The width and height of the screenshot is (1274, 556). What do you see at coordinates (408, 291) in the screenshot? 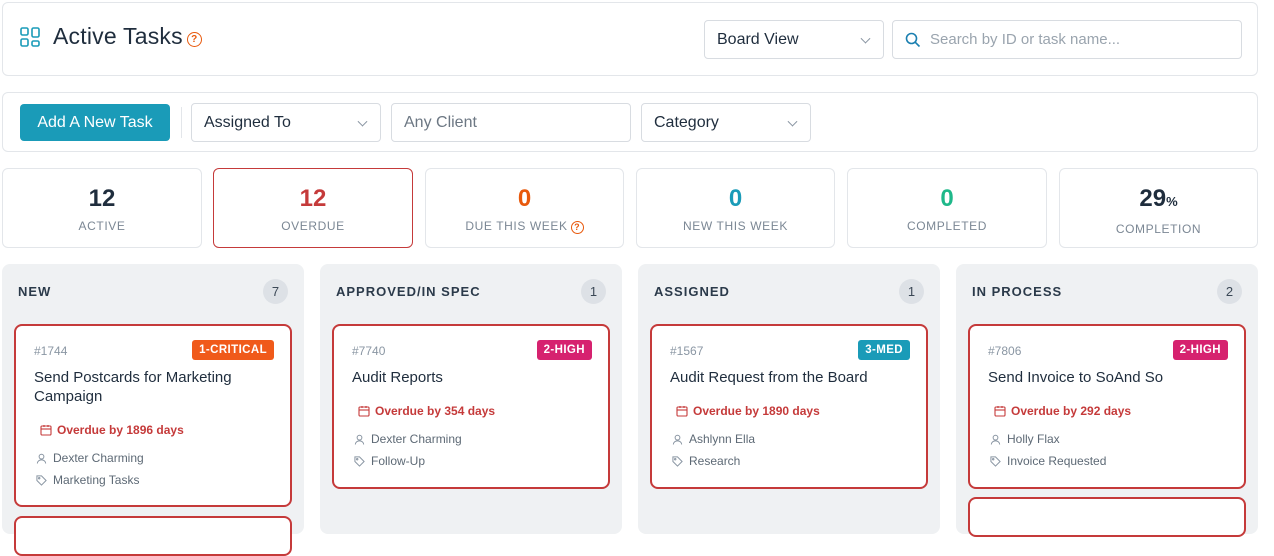
I see `column-title: APPROVED/IN SPEC` at bounding box center [408, 291].